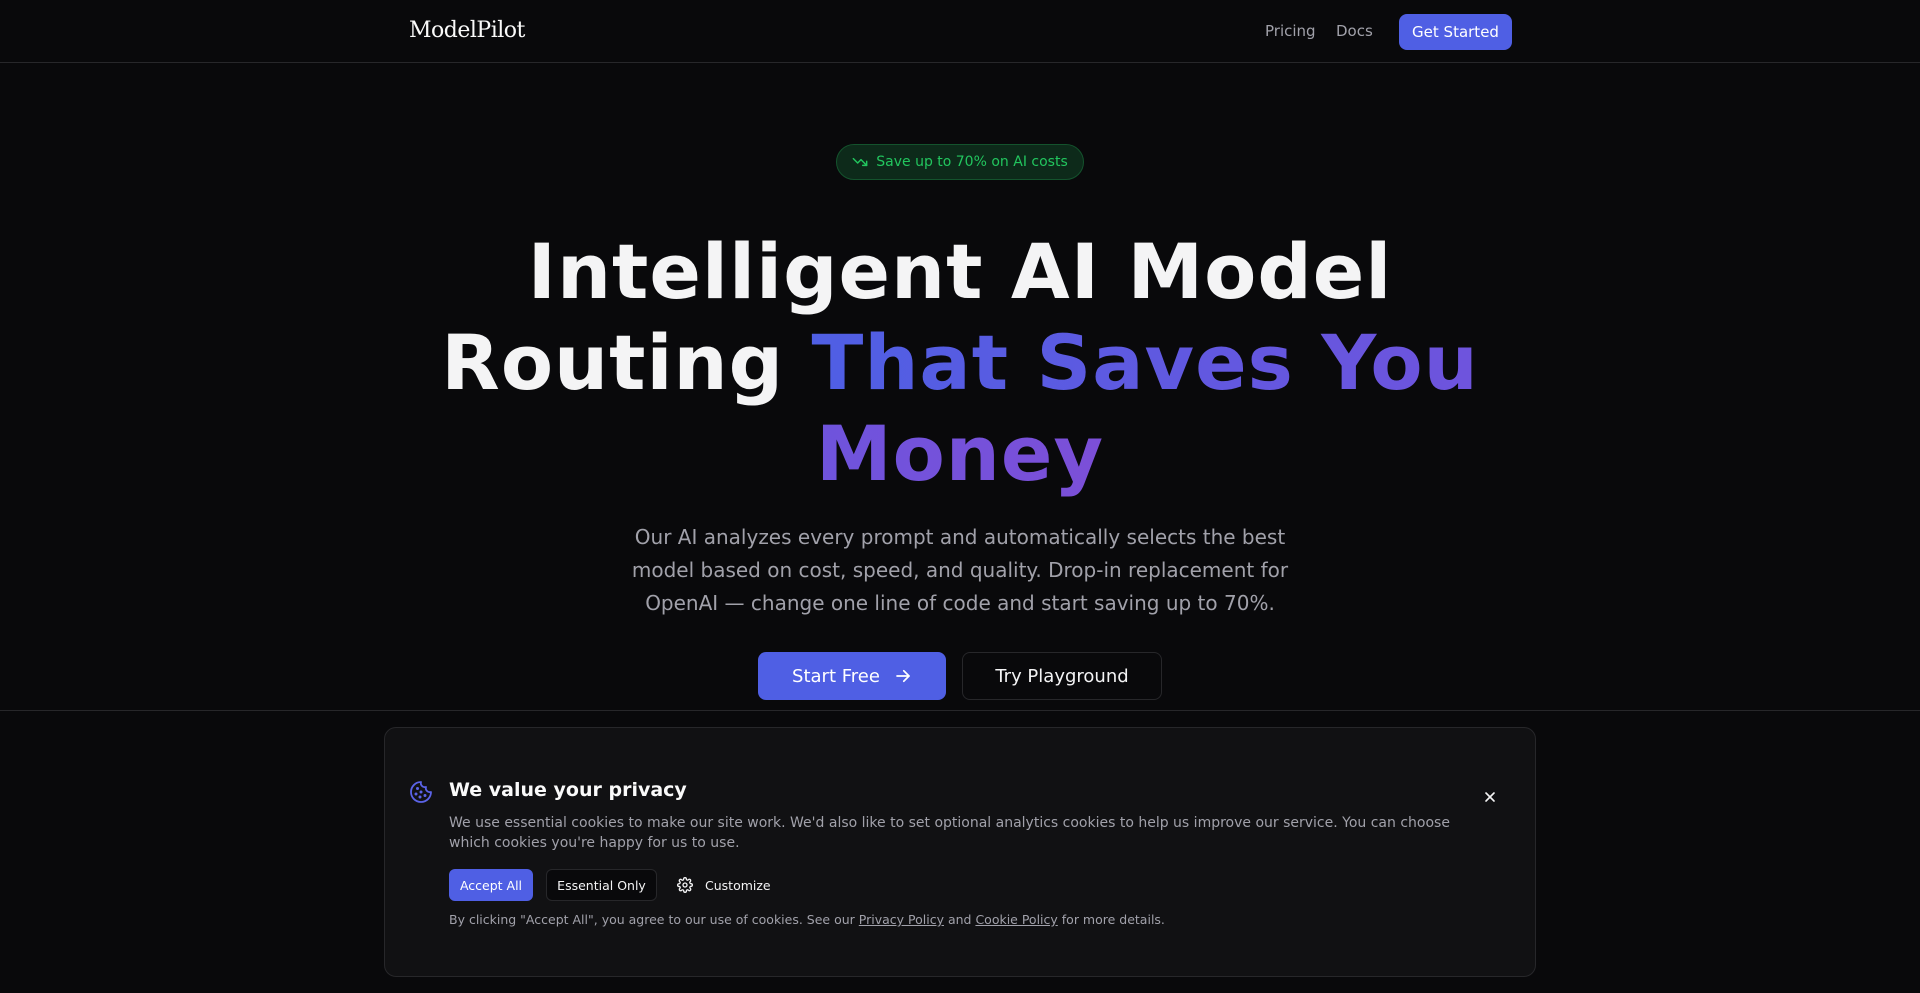 Image resolution: width=1920 pixels, height=993 pixels. Describe the element at coordinates (972, 162) in the screenshot. I see `savings-badge-label: Save up to 70% on AI costs` at that location.